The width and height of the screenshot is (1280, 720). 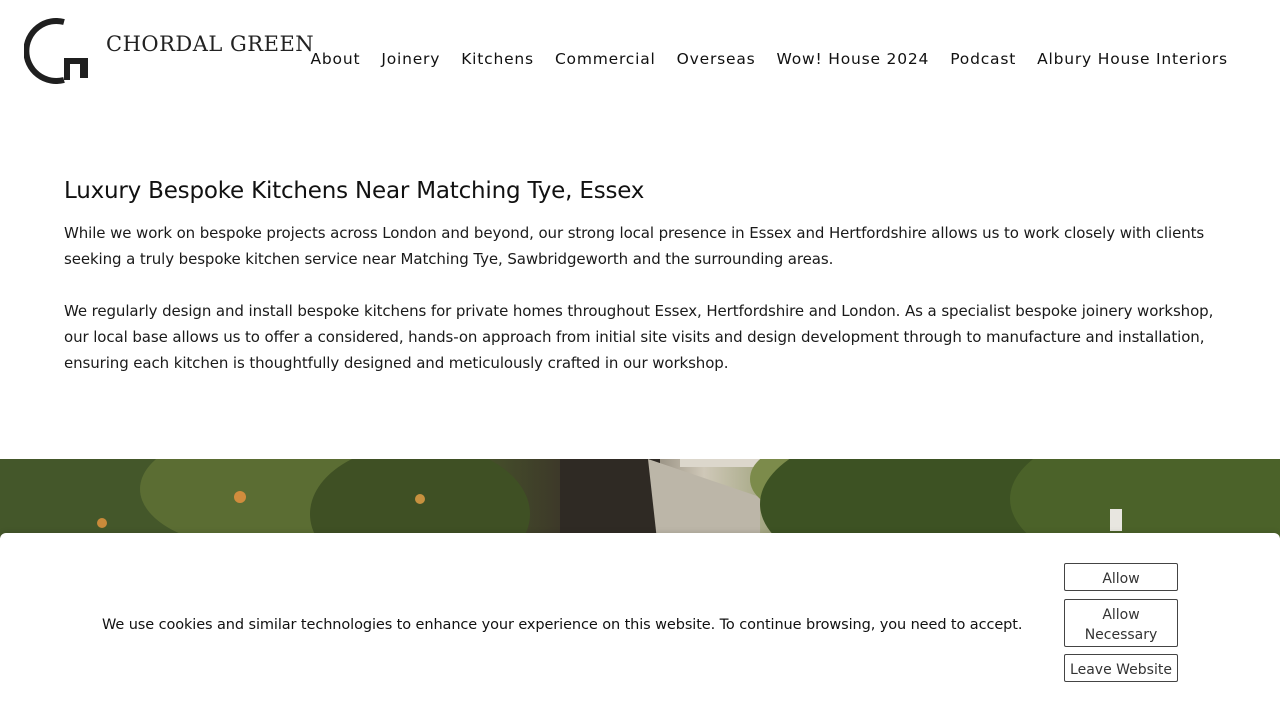 I want to click on nav-item-albury-house-interiors: Albury House Interiors, so click(x=1132, y=59).